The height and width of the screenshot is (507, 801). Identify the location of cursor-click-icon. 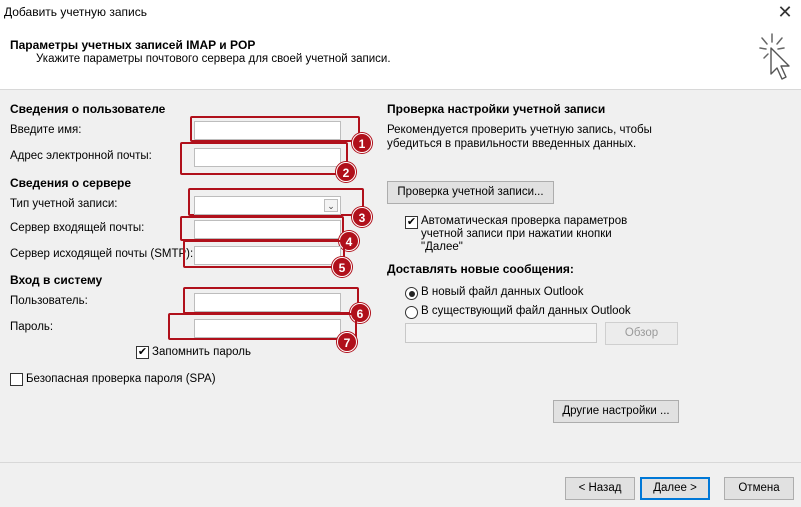
(774, 56).